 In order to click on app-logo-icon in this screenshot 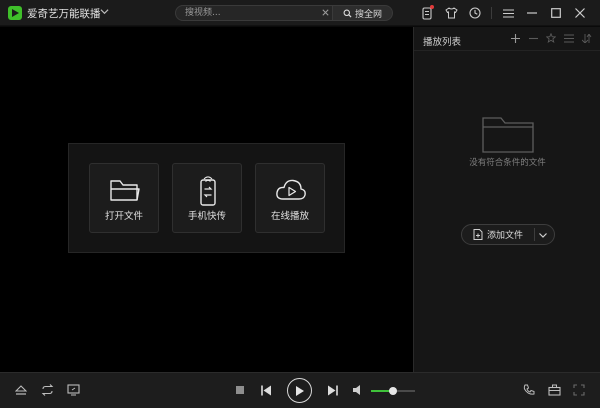, I will do `click(15, 13)`.